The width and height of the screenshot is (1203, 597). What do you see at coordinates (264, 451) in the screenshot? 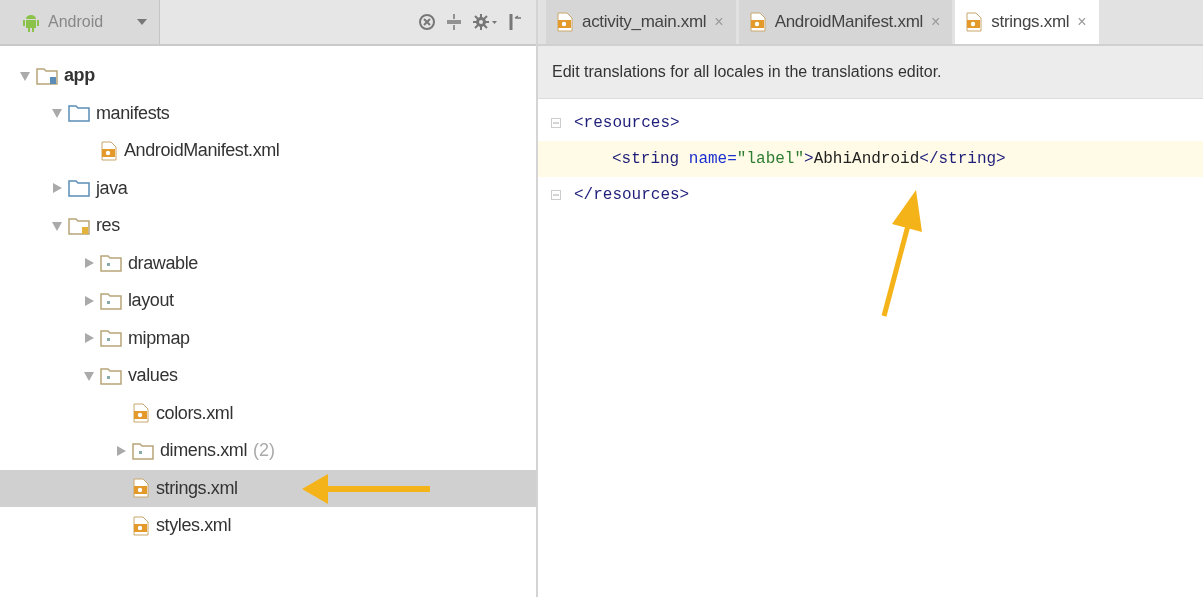
I see `item-count: (2)` at bounding box center [264, 451].